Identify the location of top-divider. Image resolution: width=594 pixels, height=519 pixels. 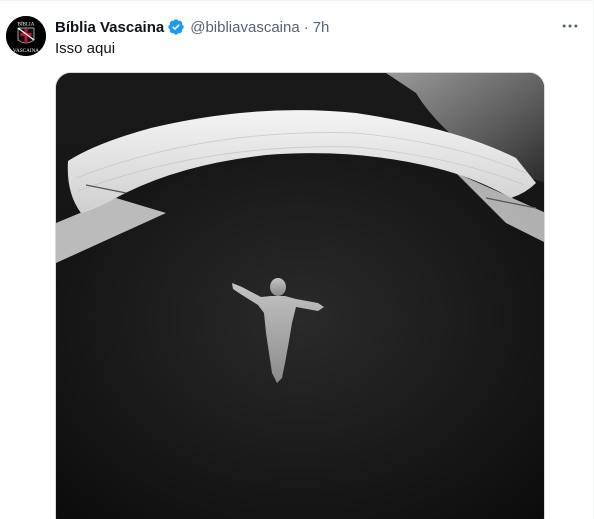
(297, 0).